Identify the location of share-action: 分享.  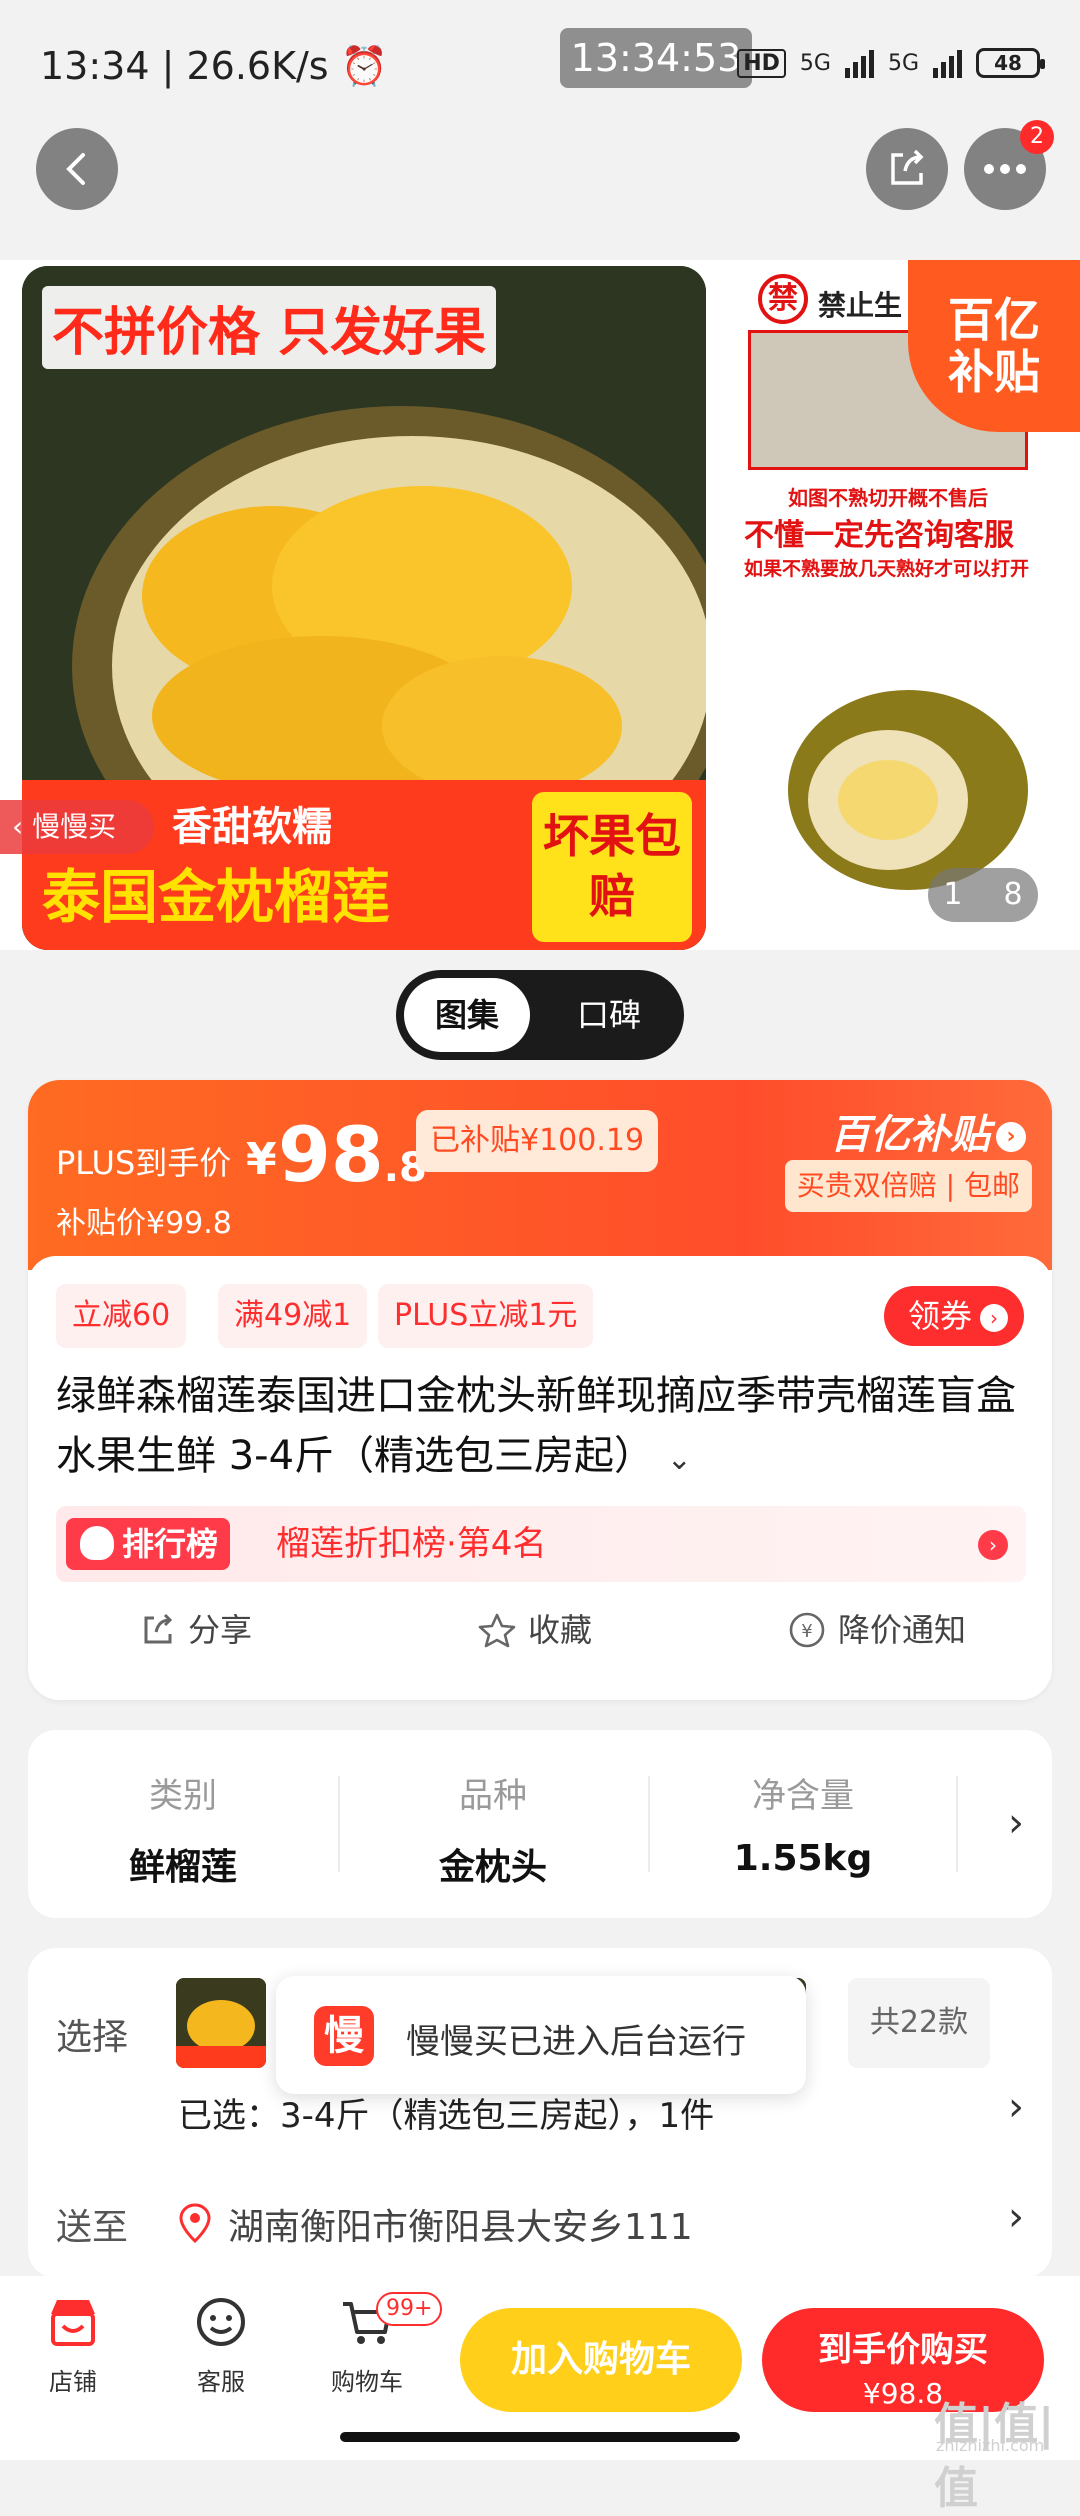
(196, 1630).